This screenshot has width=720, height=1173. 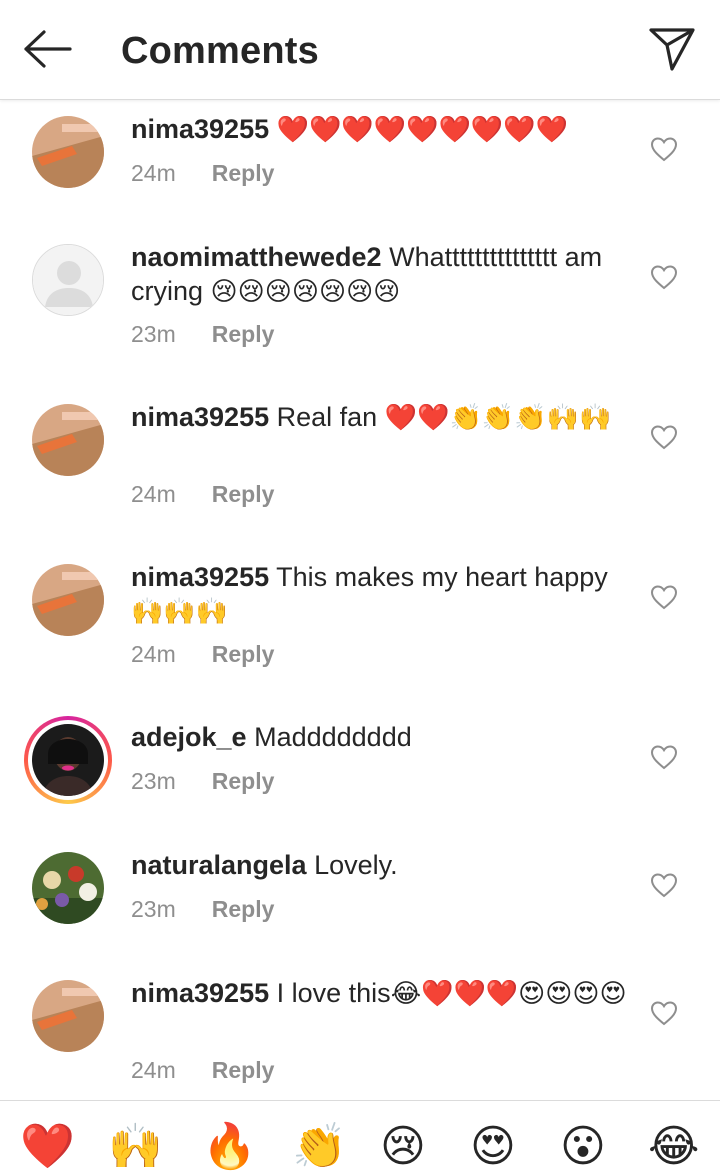 What do you see at coordinates (327, 417) in the screenshot?
I see `comment-body: Real fan` at bounding box center [327, 417].